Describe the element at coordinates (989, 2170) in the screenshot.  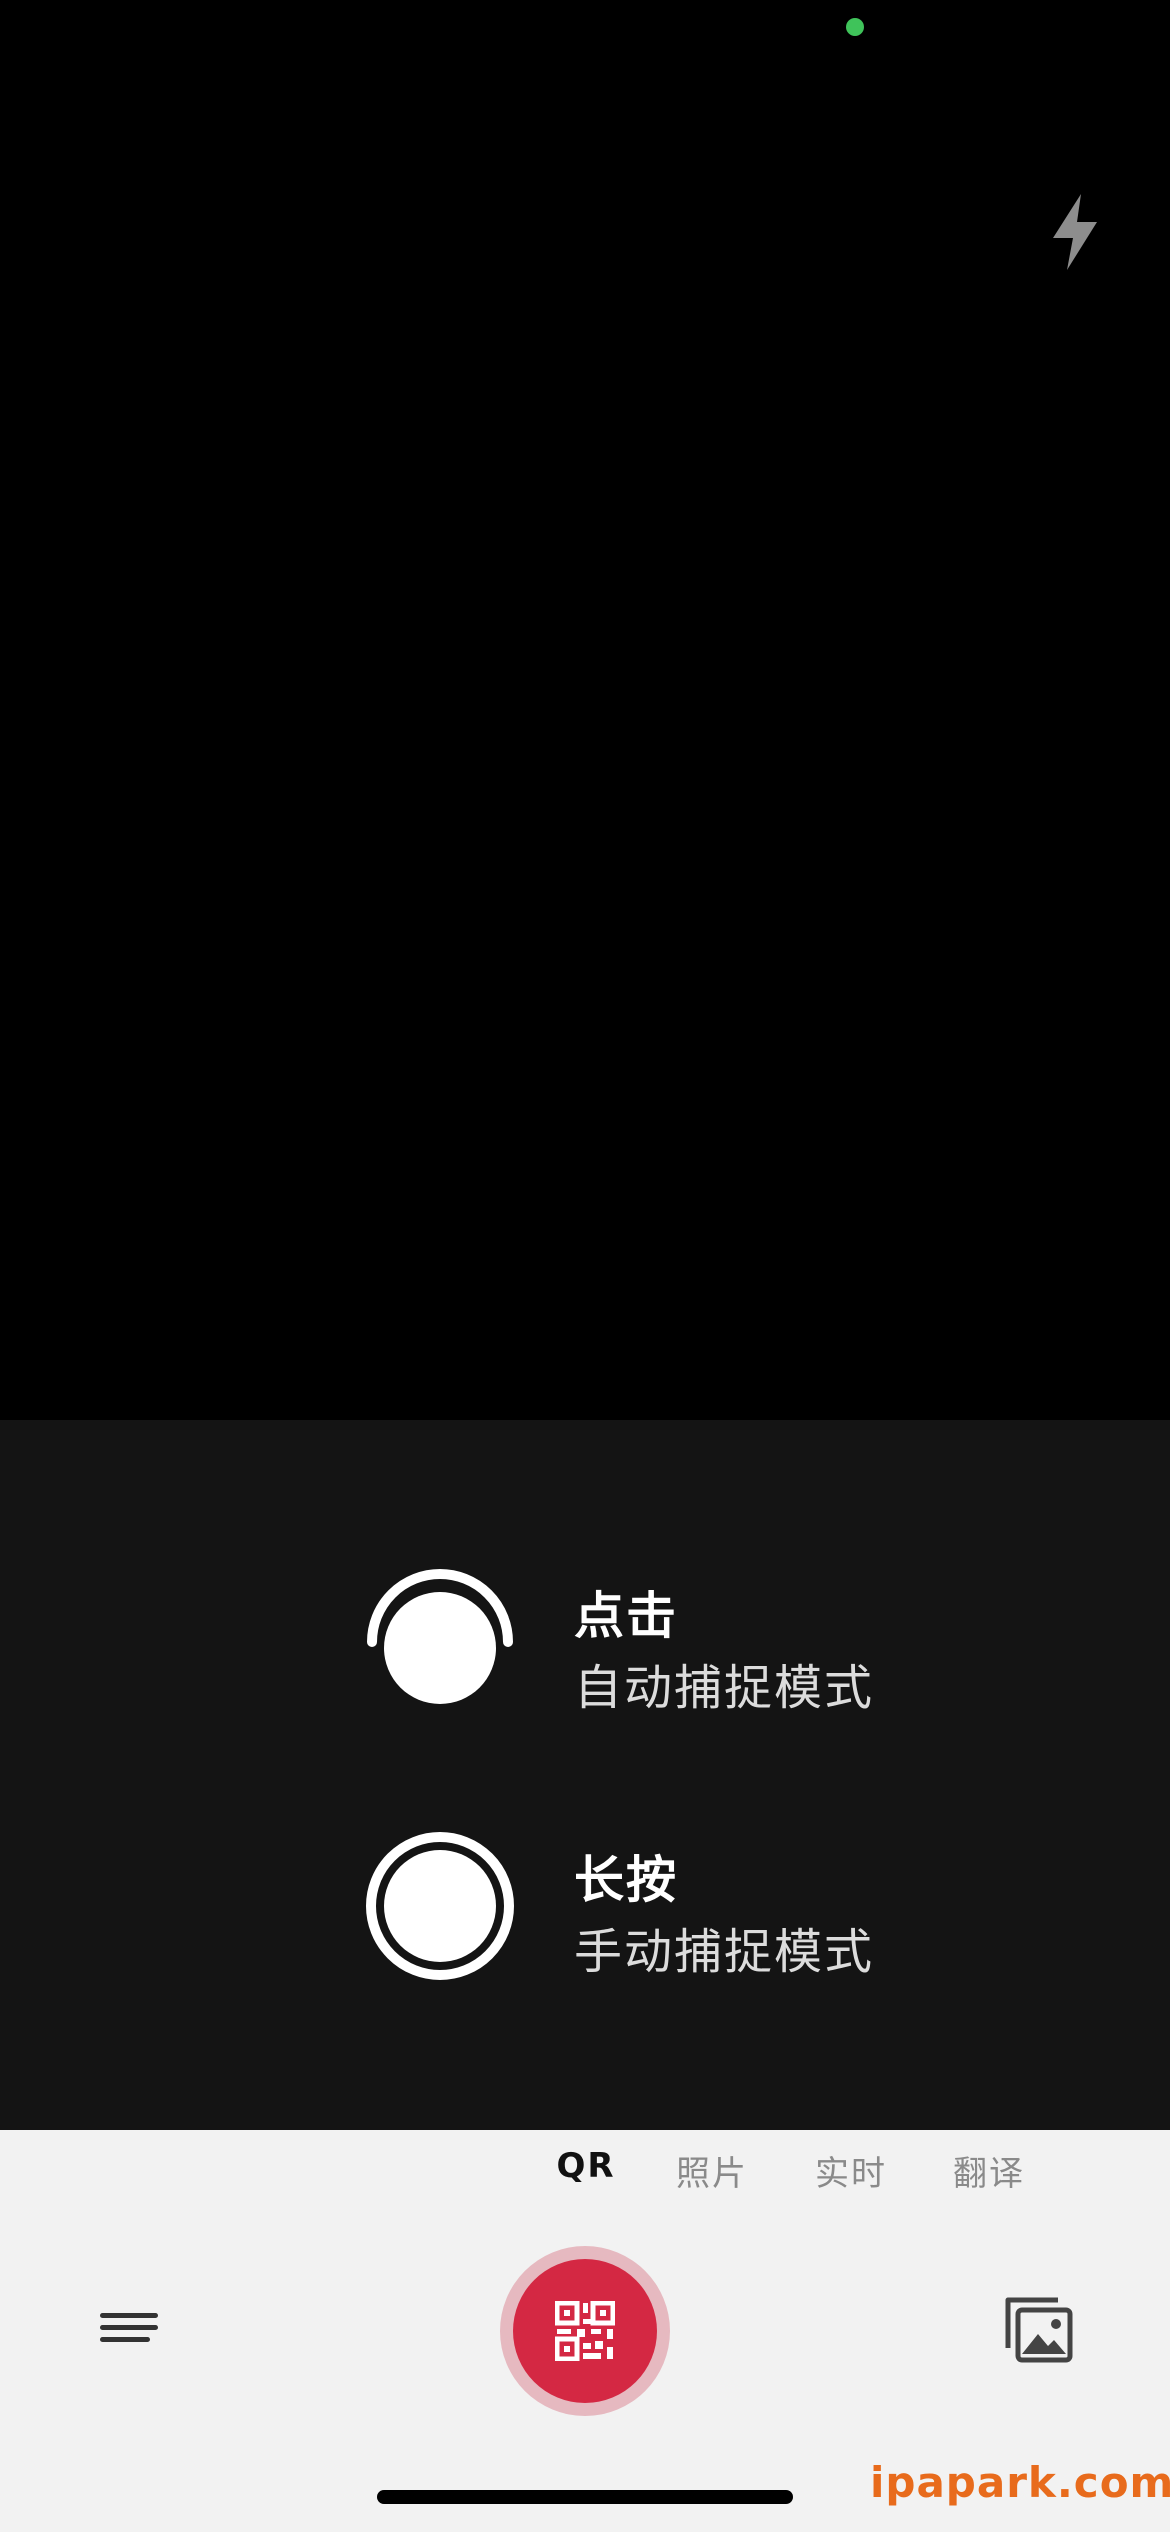
I see `tab-translate: 翻译` at that location.